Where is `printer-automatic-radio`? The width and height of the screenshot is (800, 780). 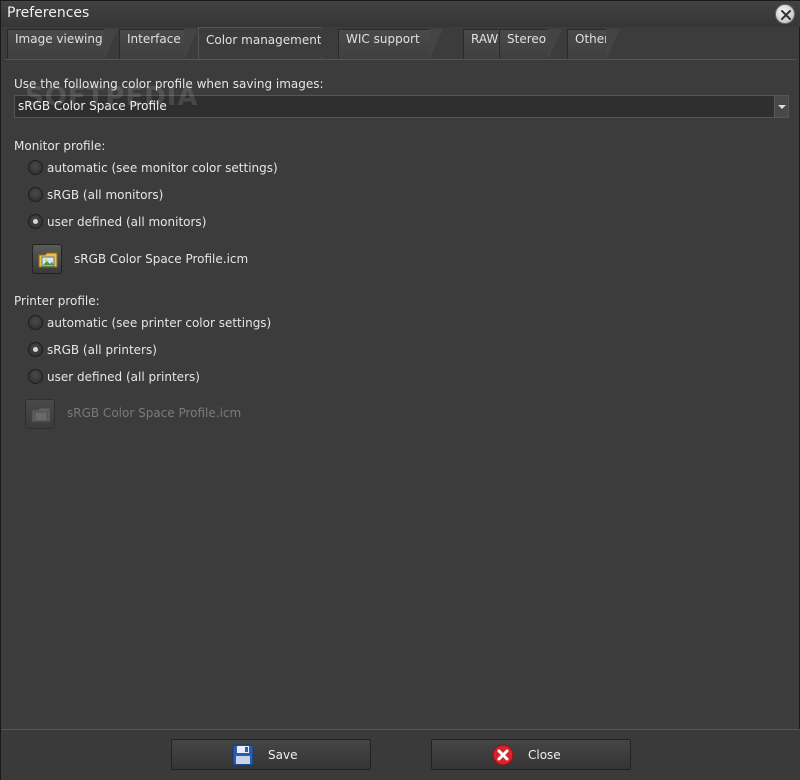 printer-automatic-radio is located at coordinates (35, 322).